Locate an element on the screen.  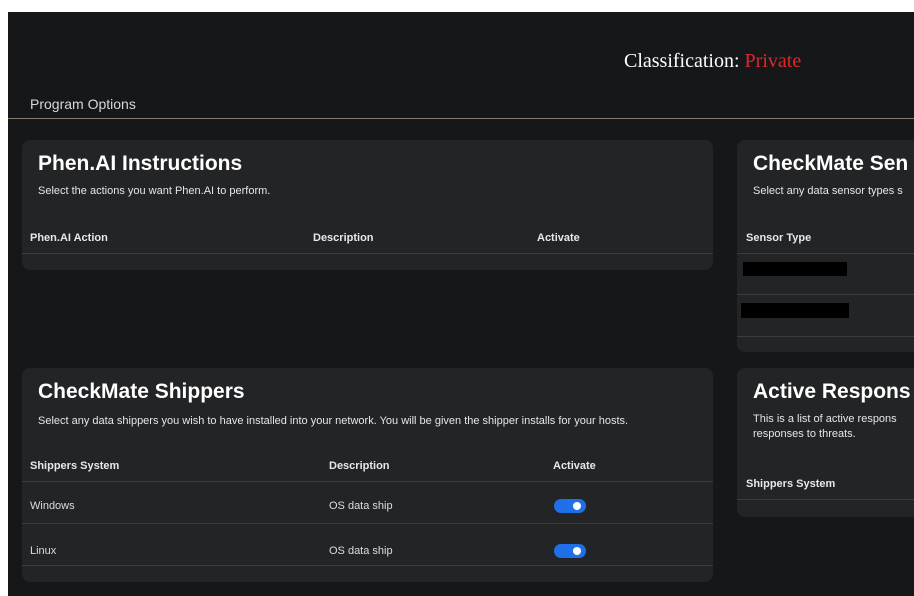
linux-activate-toggle is located at coordinates (570, 551).